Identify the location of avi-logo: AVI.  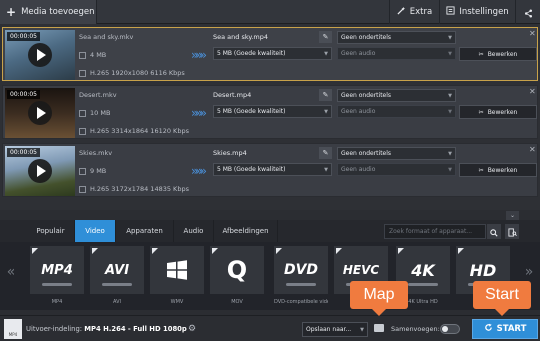
(117, 270).